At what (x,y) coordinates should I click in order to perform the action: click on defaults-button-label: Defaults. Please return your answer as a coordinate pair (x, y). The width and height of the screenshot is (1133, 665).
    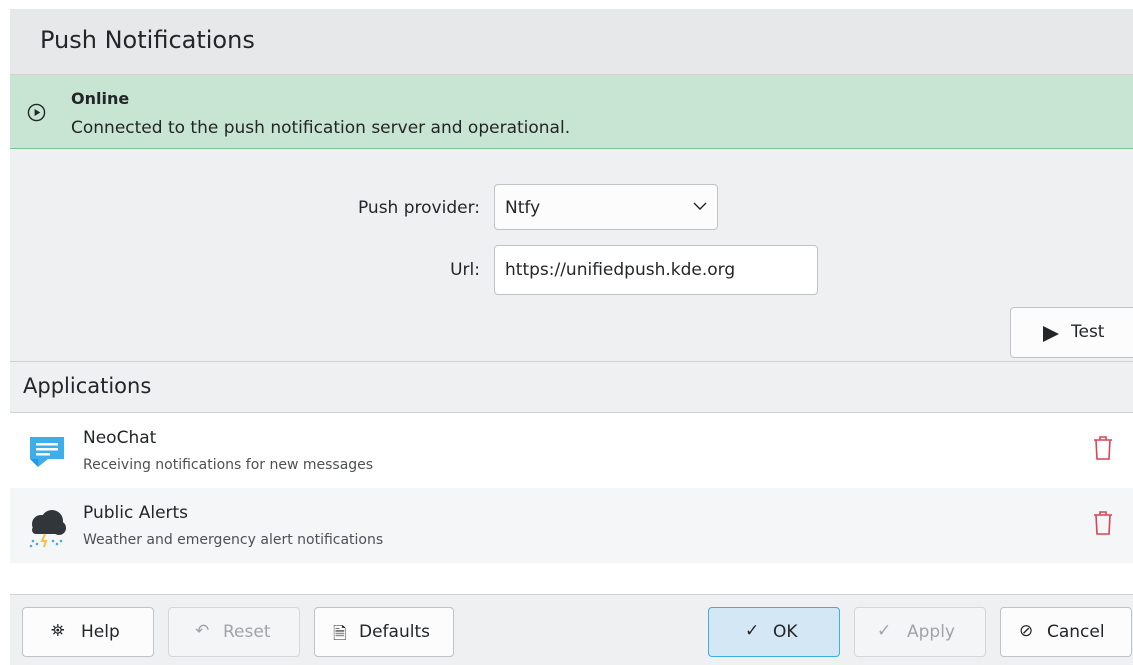
    Looking at the image, I should click on (394, 632).